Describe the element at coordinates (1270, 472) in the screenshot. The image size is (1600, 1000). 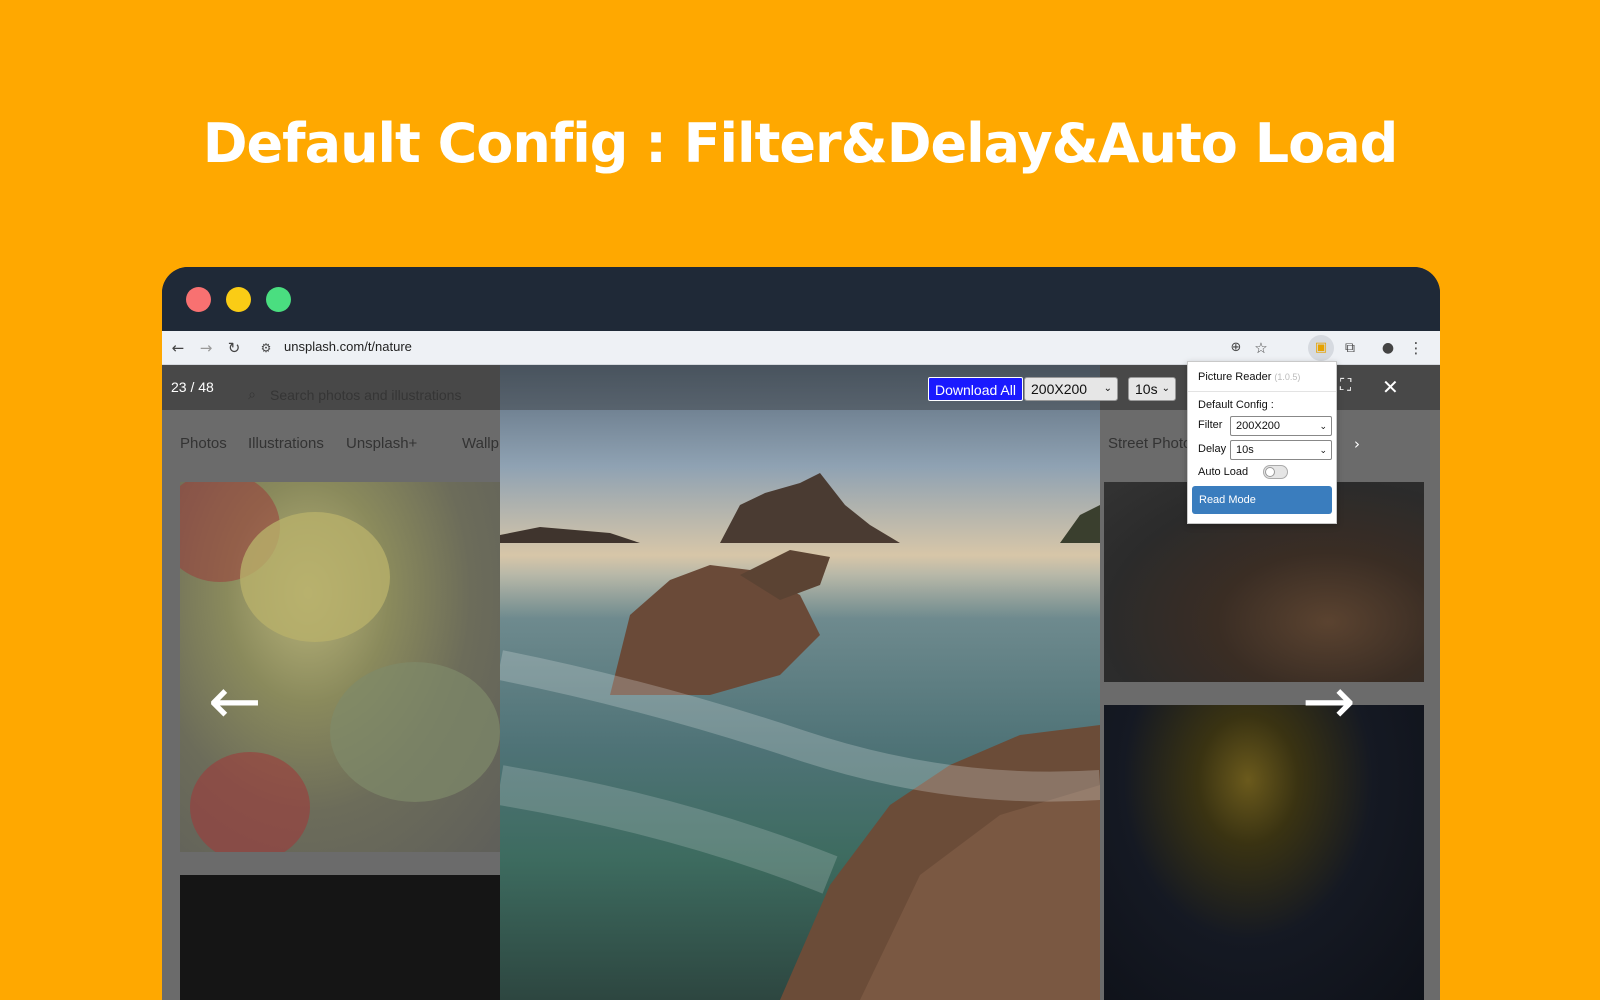
I see `toggle-knob` at that location.